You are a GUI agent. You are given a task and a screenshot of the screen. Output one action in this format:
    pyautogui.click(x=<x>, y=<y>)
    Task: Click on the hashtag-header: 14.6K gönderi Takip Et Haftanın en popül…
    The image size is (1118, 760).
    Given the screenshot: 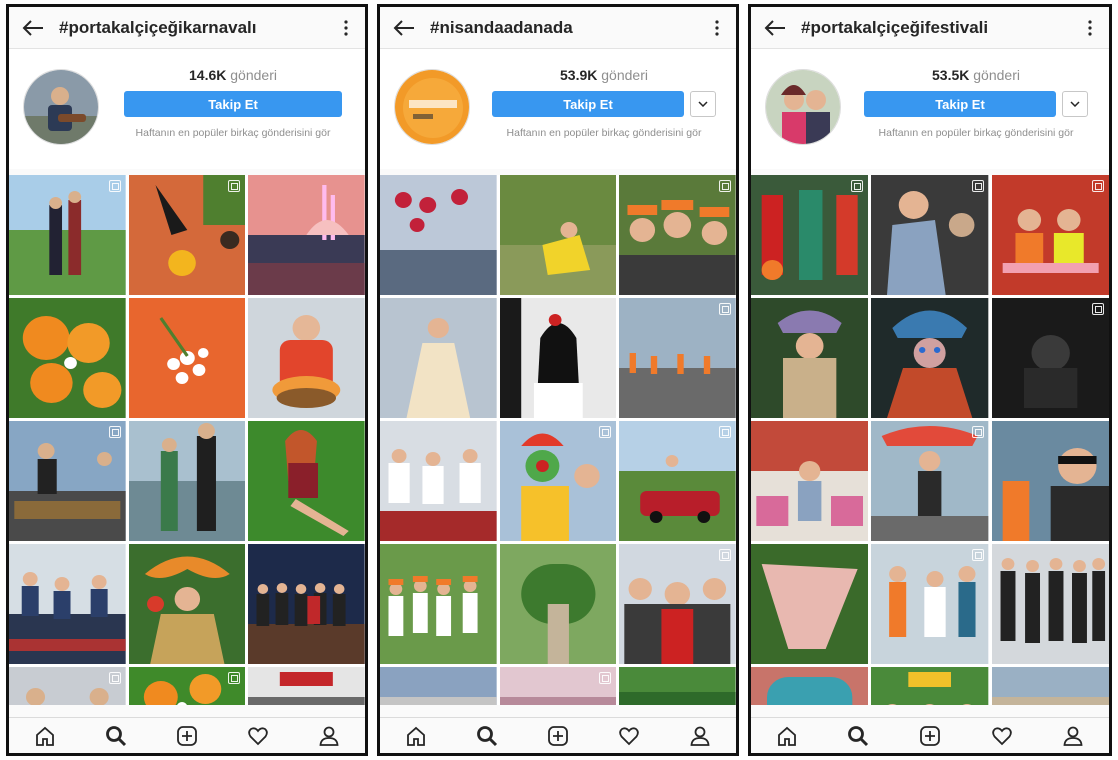 What is the action you would take?
    pyautogui.click(x=187, y=109)
    